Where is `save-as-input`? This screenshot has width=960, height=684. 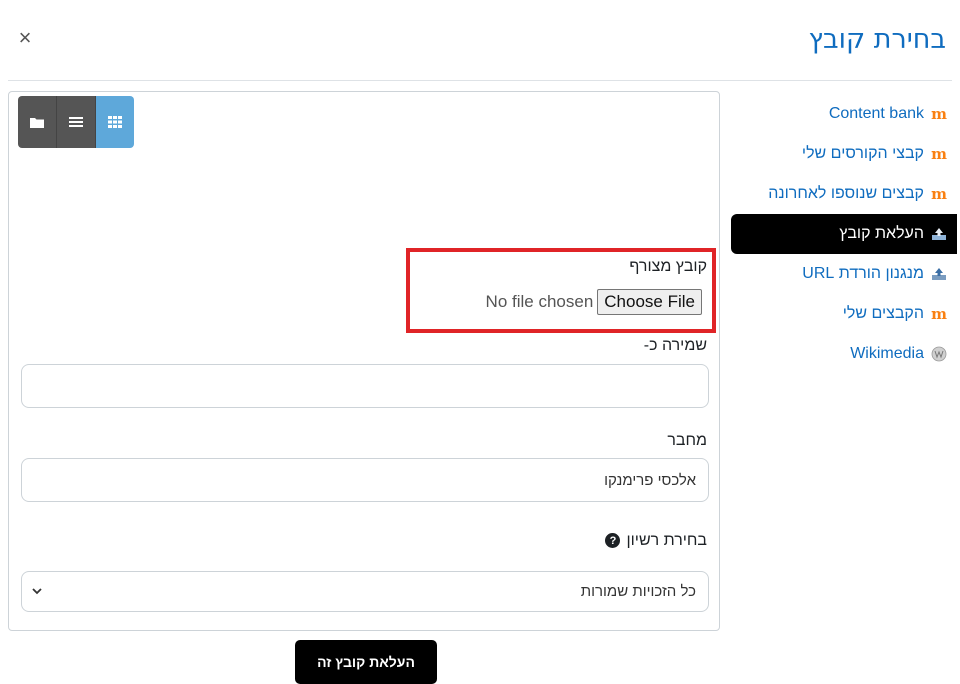 save-as-input is located at coordinates (365, 386).